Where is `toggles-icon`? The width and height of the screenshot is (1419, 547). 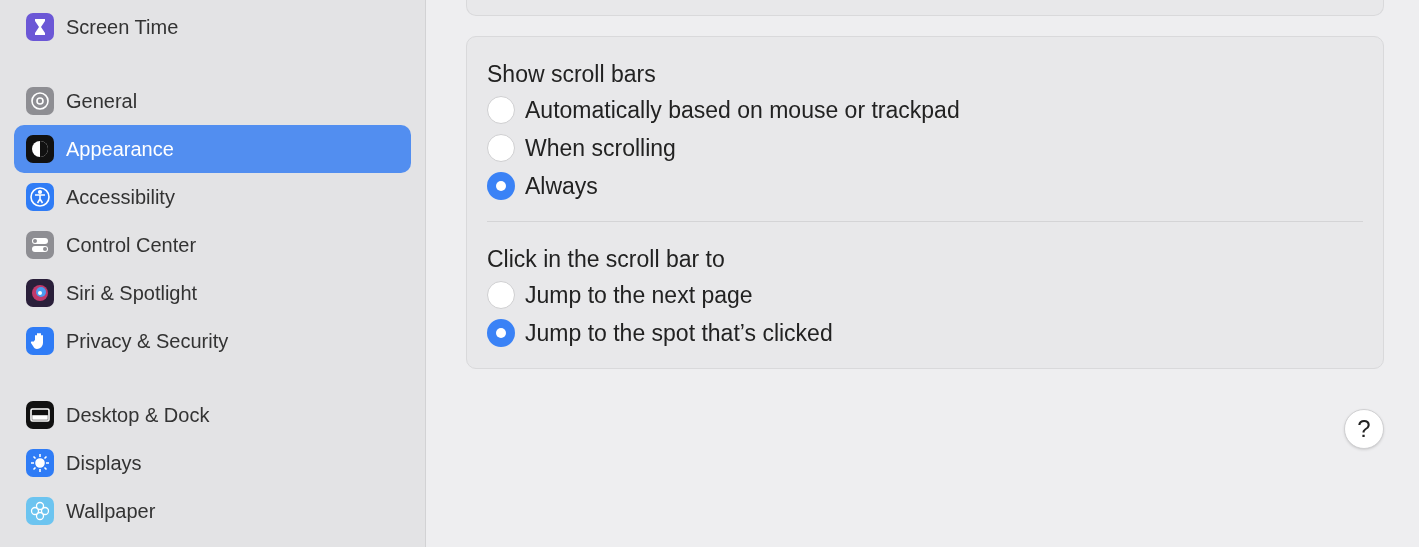
toggles-icon is located at coordinates (40, 245).